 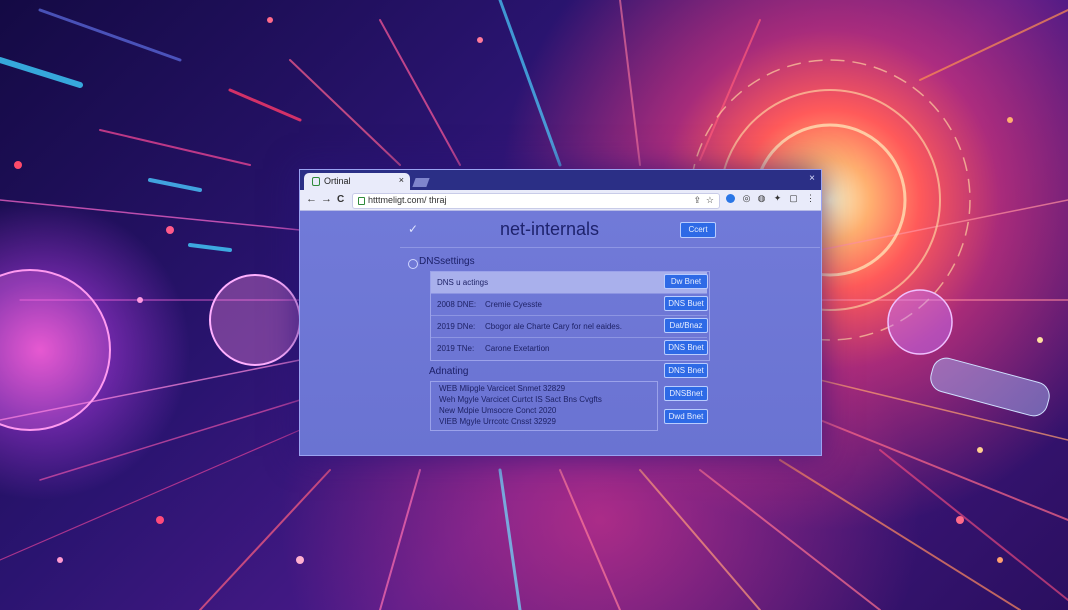 I want to click on tab-close-icon: ×, so click(x=401, y=180).